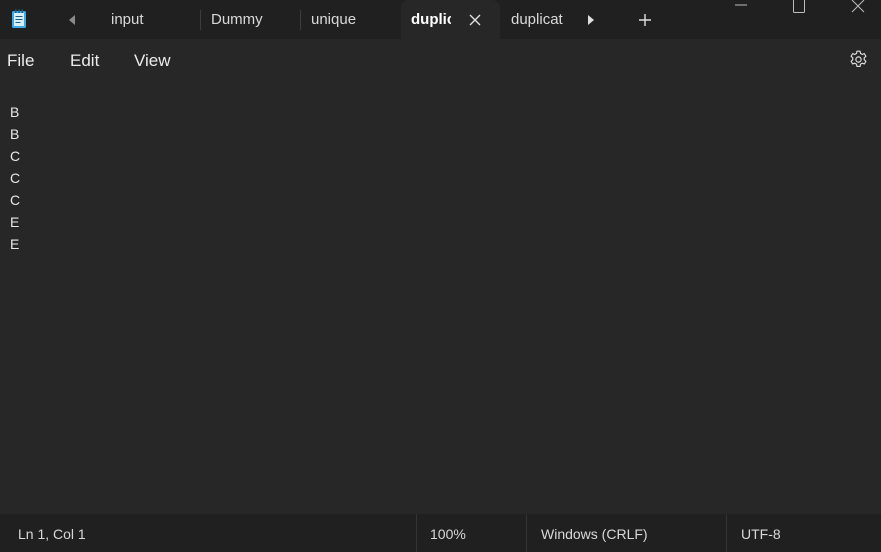  What do you see at coordinates (84, 61) in the screenshot?
I see `menu-edit: Edit` at bounding box center [84, 61].